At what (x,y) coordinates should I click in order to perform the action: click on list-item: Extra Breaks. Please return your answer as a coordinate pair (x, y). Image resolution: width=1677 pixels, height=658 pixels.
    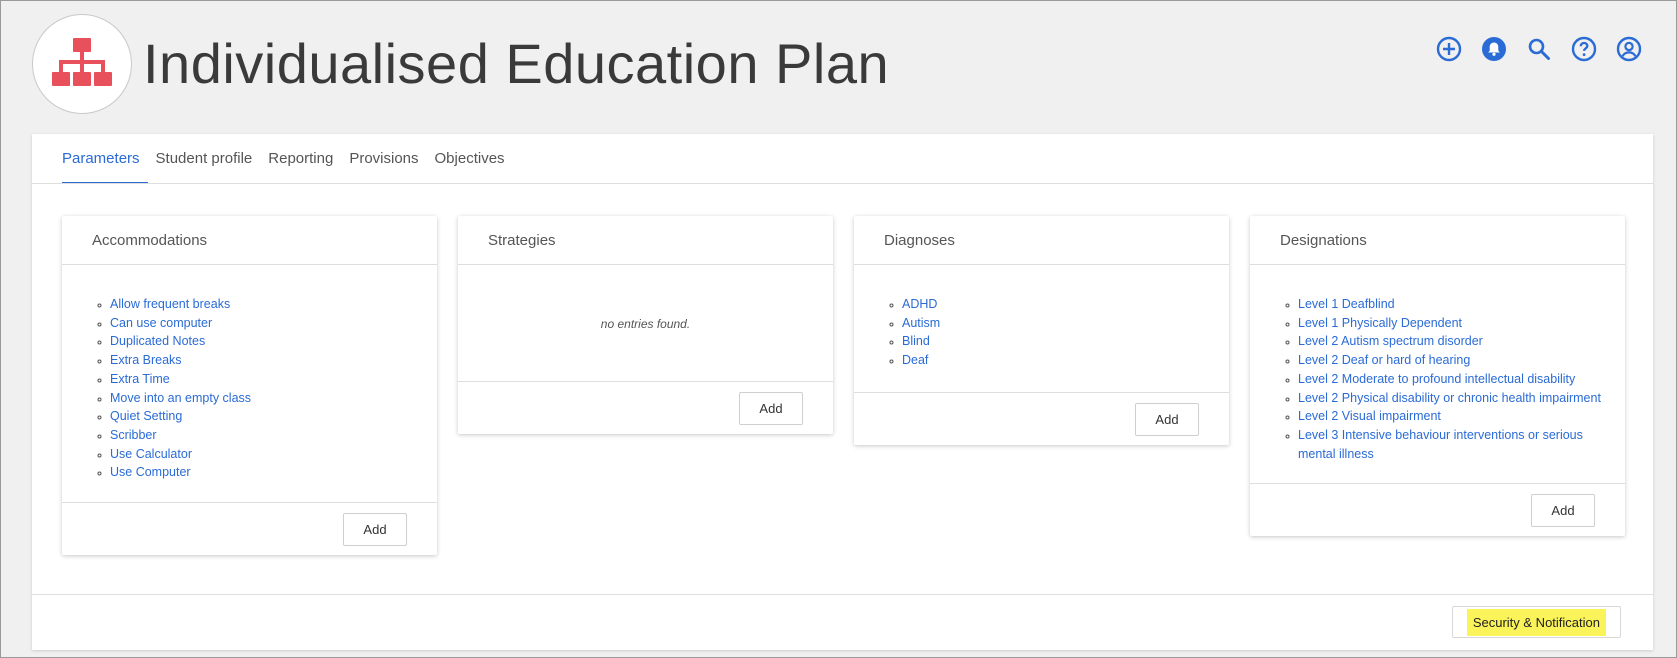
    Looking at the image, I should click on (258, 360).